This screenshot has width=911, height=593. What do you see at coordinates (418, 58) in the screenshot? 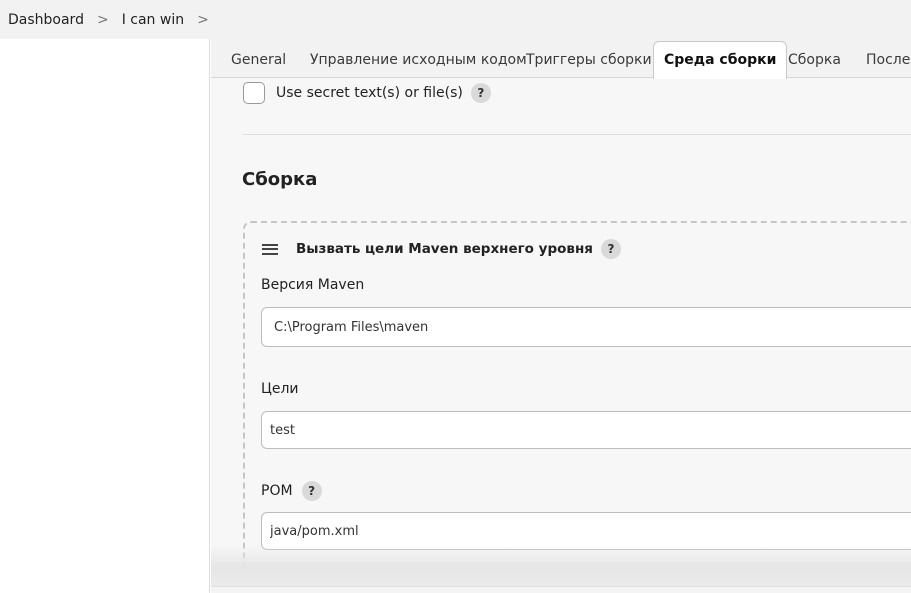
I see `tab-source-code-management: Управление исходным кодом` at bounding box center [418, 58].